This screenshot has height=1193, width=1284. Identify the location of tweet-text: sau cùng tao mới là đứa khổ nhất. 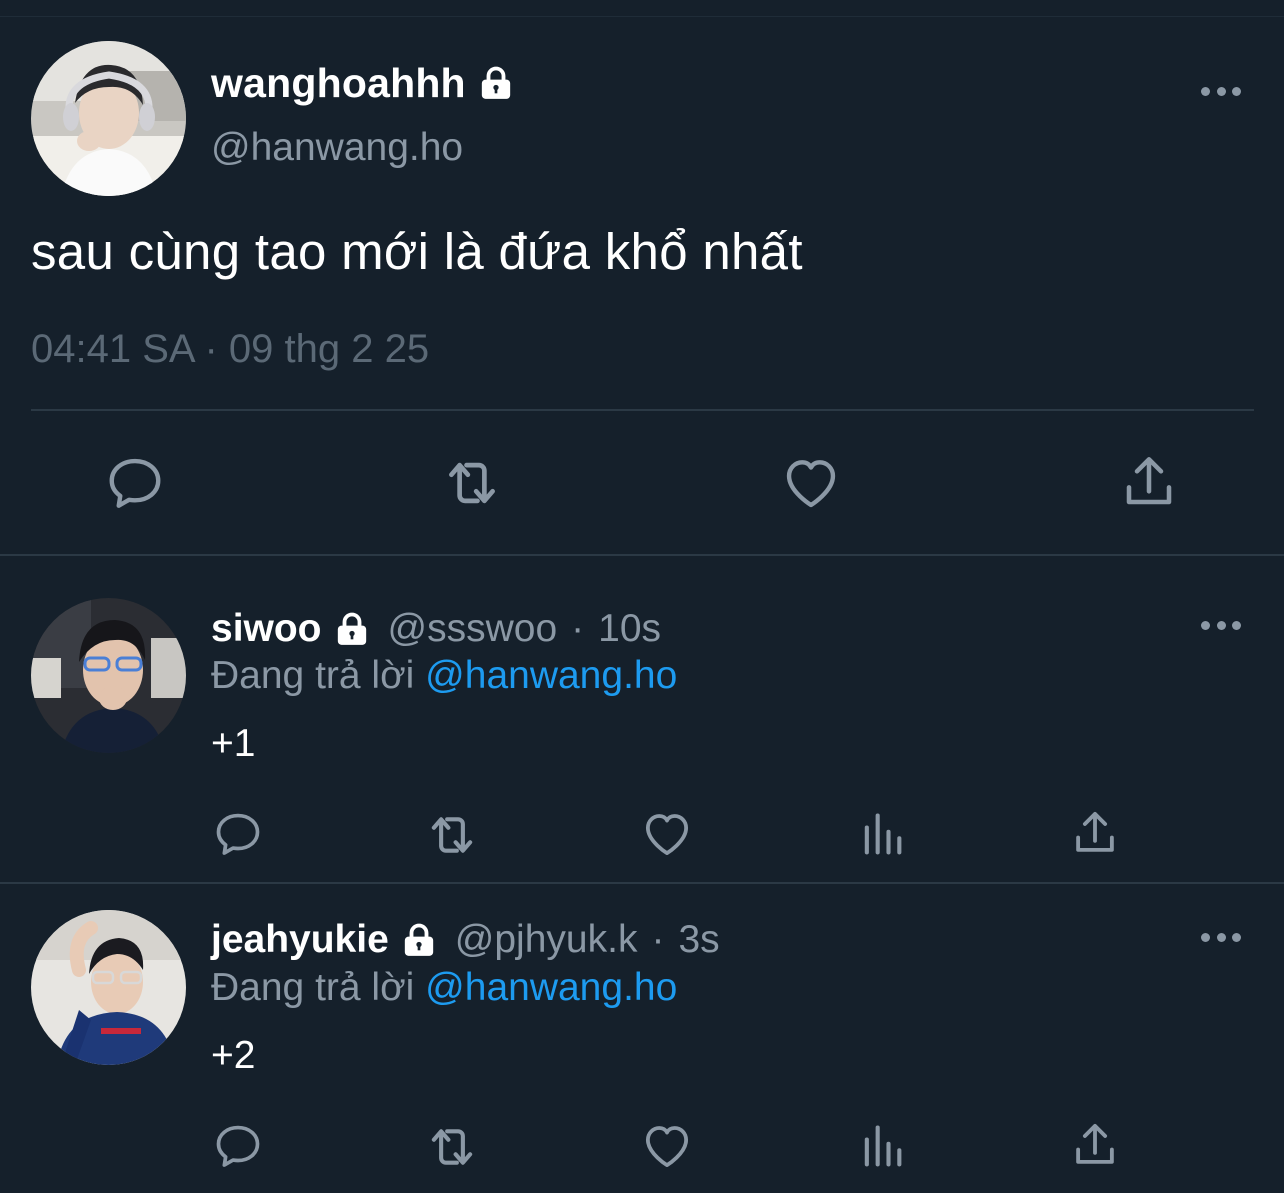
(417, 251).